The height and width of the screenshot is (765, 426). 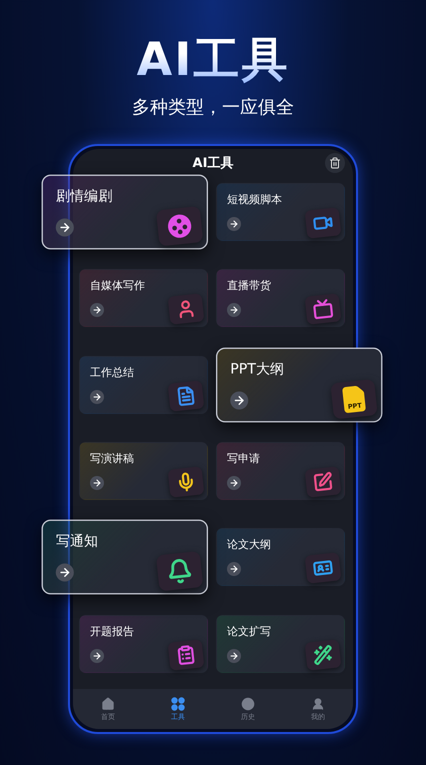 What do you see at coordinates (143, 471) in the screenshot?
I see `tool-card: 写演讲稿` at bounding box center [143, 471].